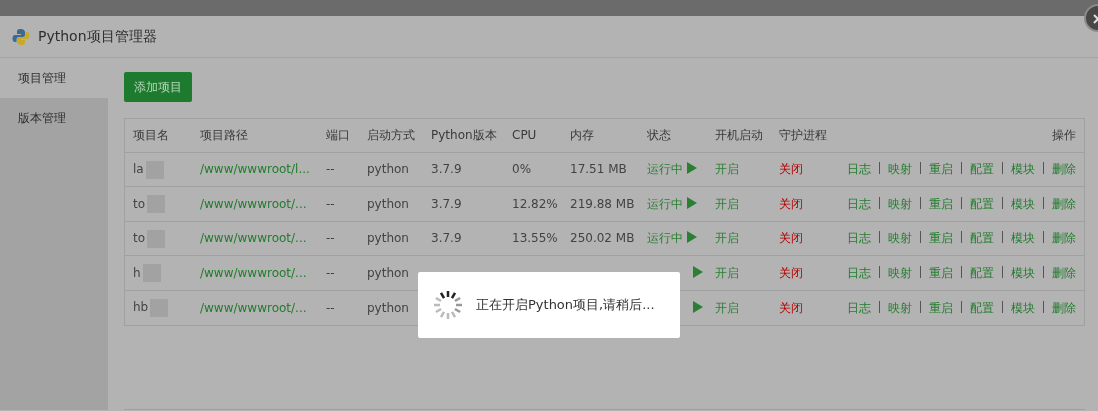  Describe the element at coordinates (158, 87) in the screenshot. I see `add-project-button: 添加项目` at that location.